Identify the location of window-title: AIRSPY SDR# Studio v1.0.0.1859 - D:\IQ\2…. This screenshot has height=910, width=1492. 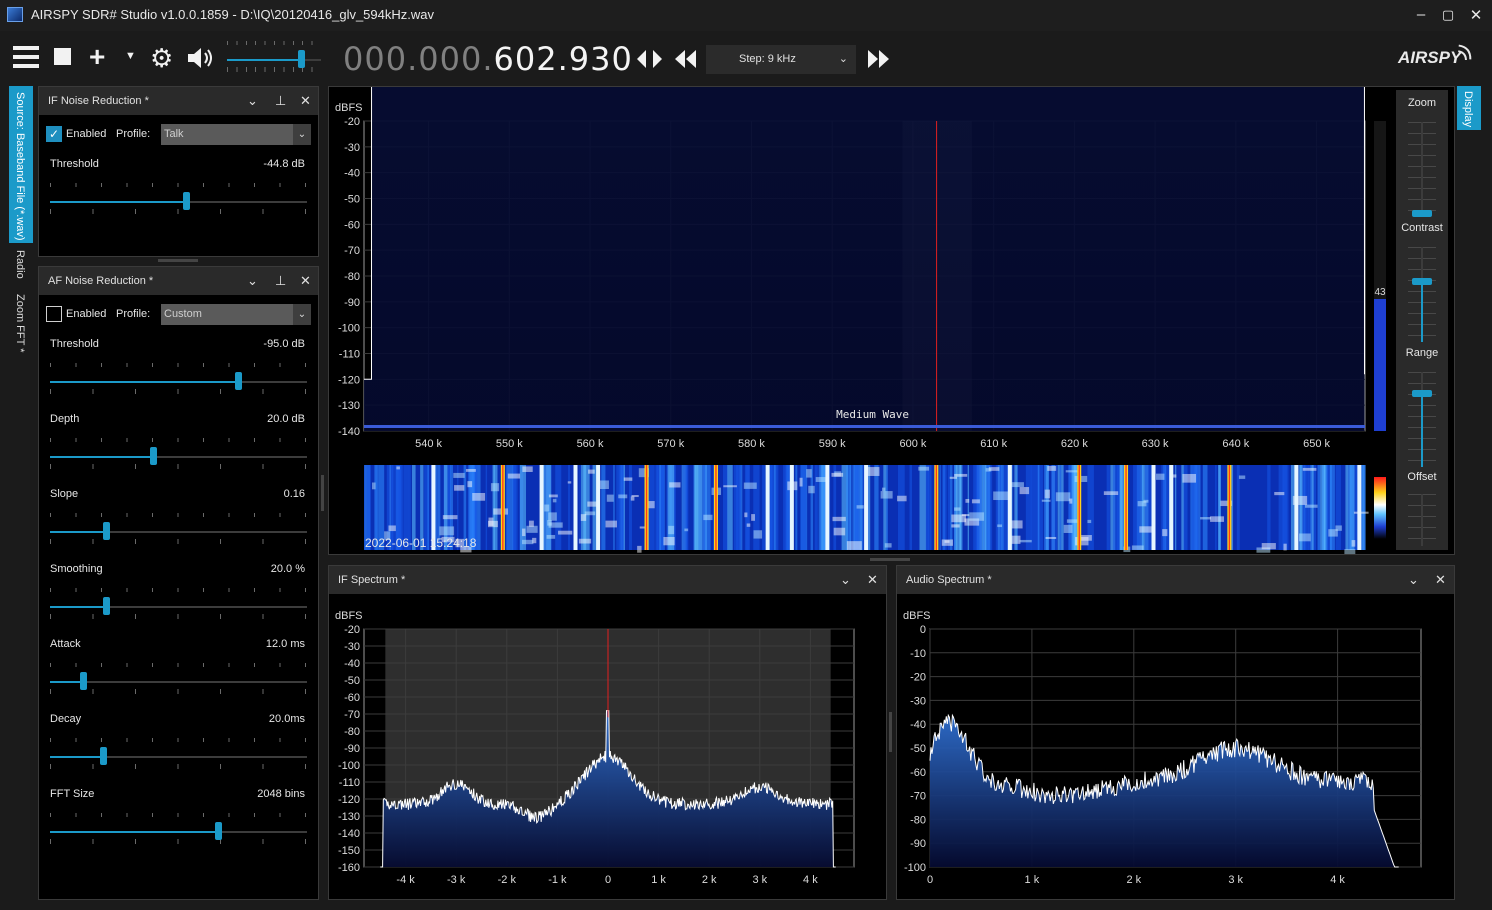
(232, 14).